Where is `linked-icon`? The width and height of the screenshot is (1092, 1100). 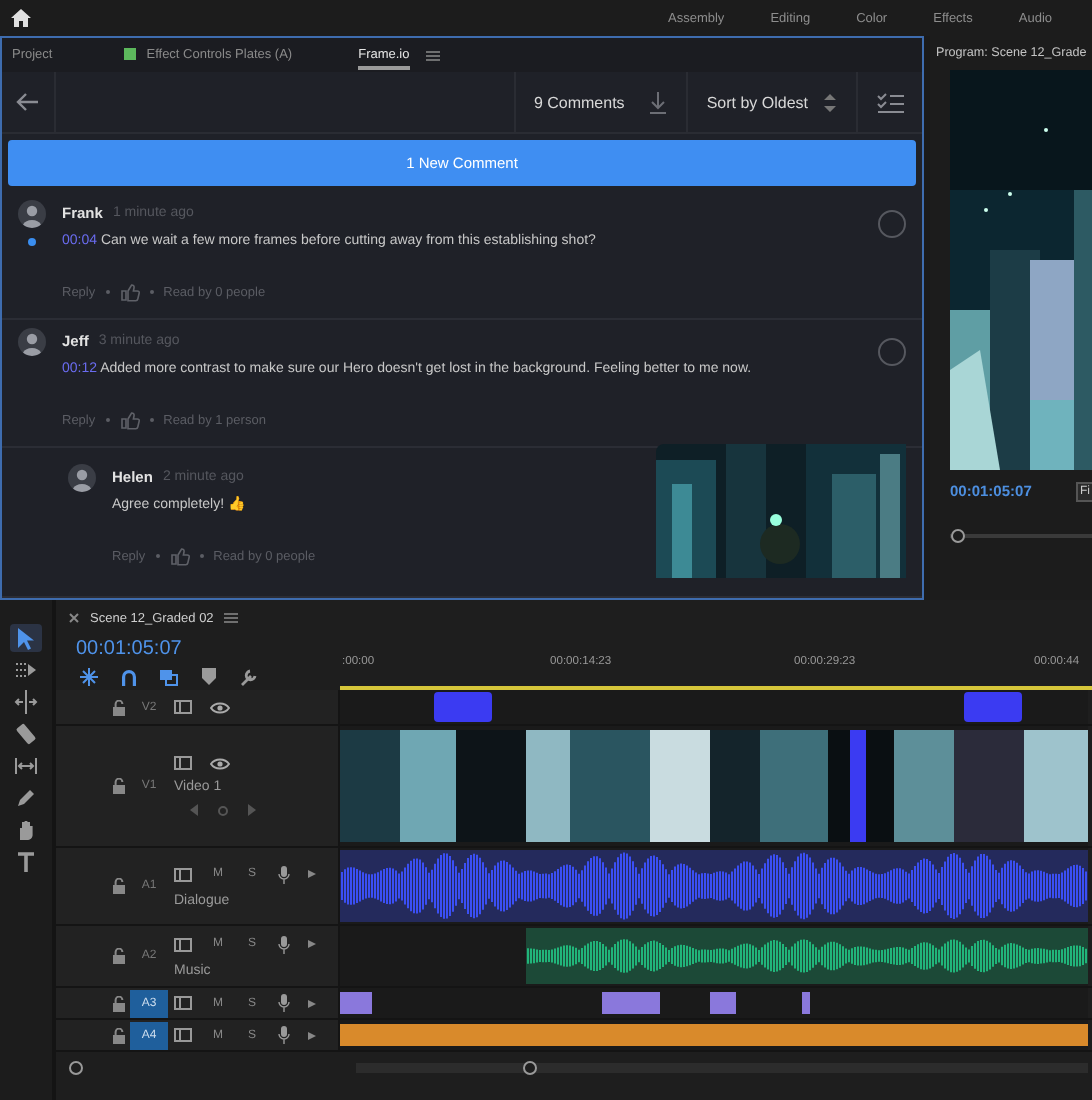 linked-icon is located at coordinates (169, 677).